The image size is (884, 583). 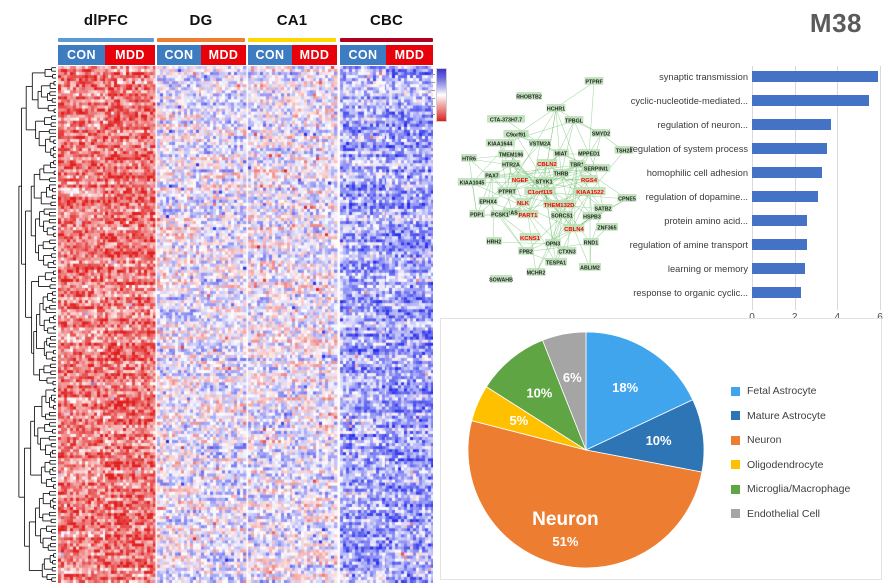 What do you see at coordinates (790, 391) in the screenshot?
I see `legend-item-fetal-astrocyte: Fetal Astrocyte` at bounding box center [790, 391].